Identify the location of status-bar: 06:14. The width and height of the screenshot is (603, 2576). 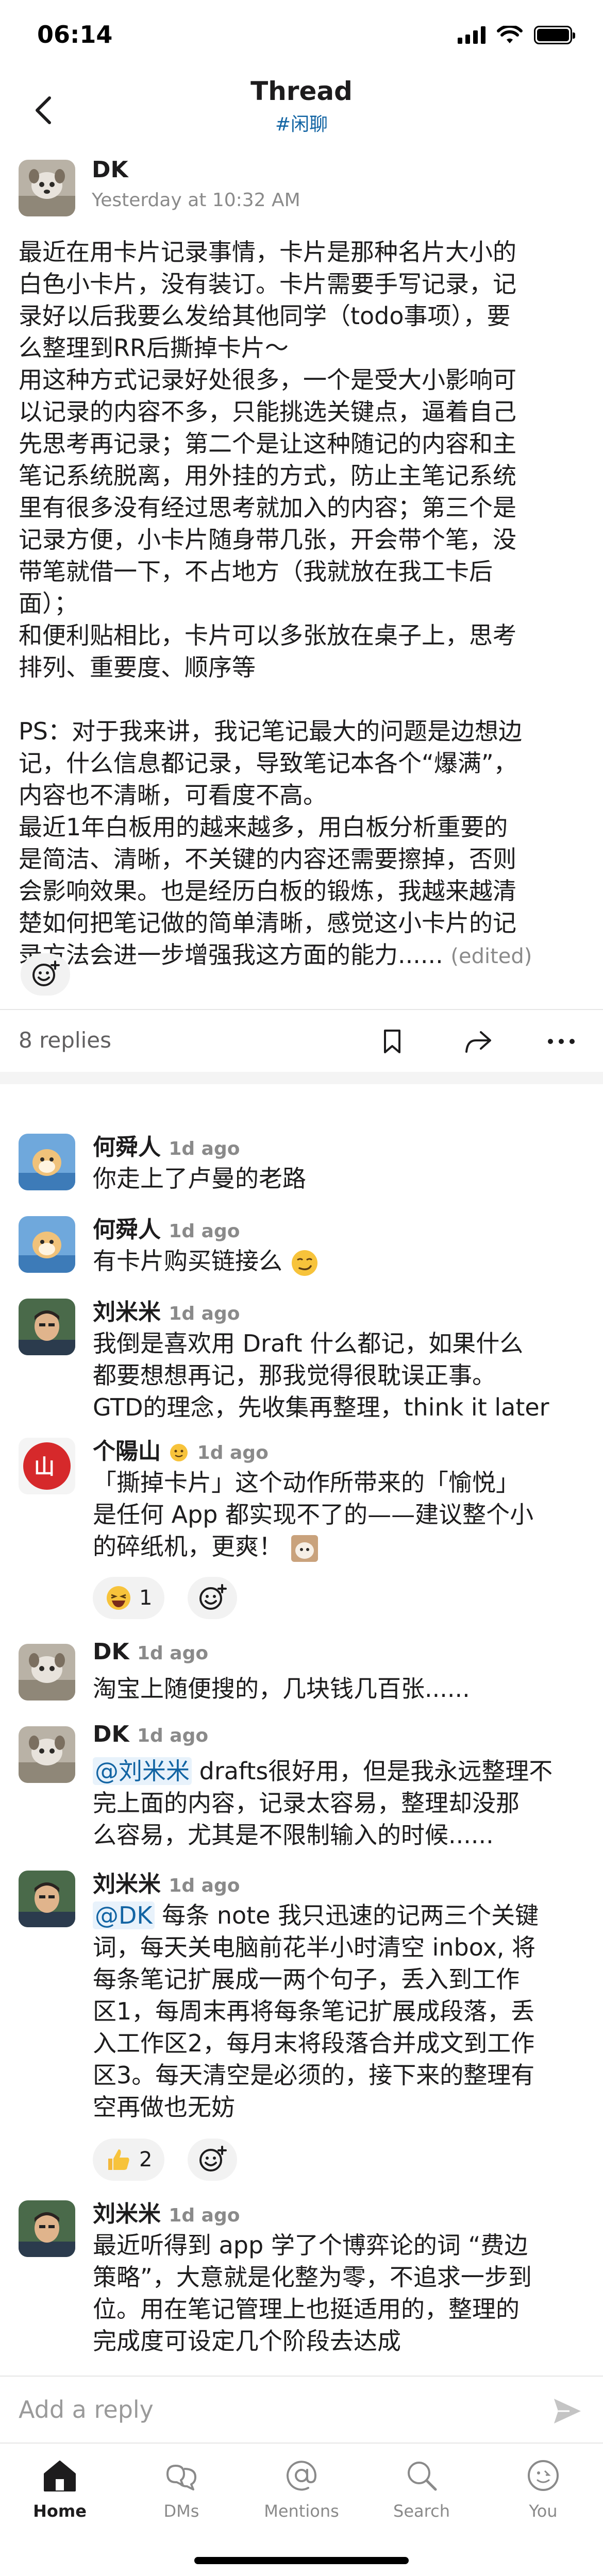
(301, 36).